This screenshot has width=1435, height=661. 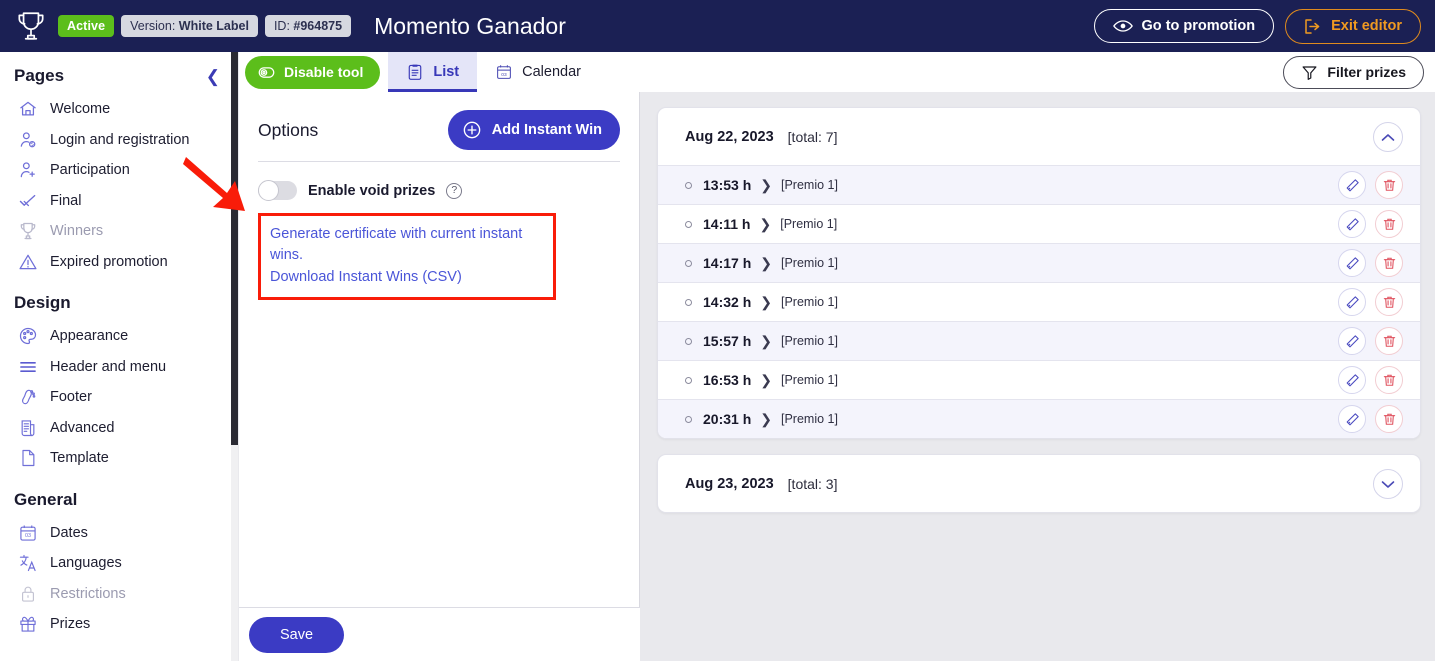 I want to click on row-time: 14:11 h, so click(x=727, y=224).